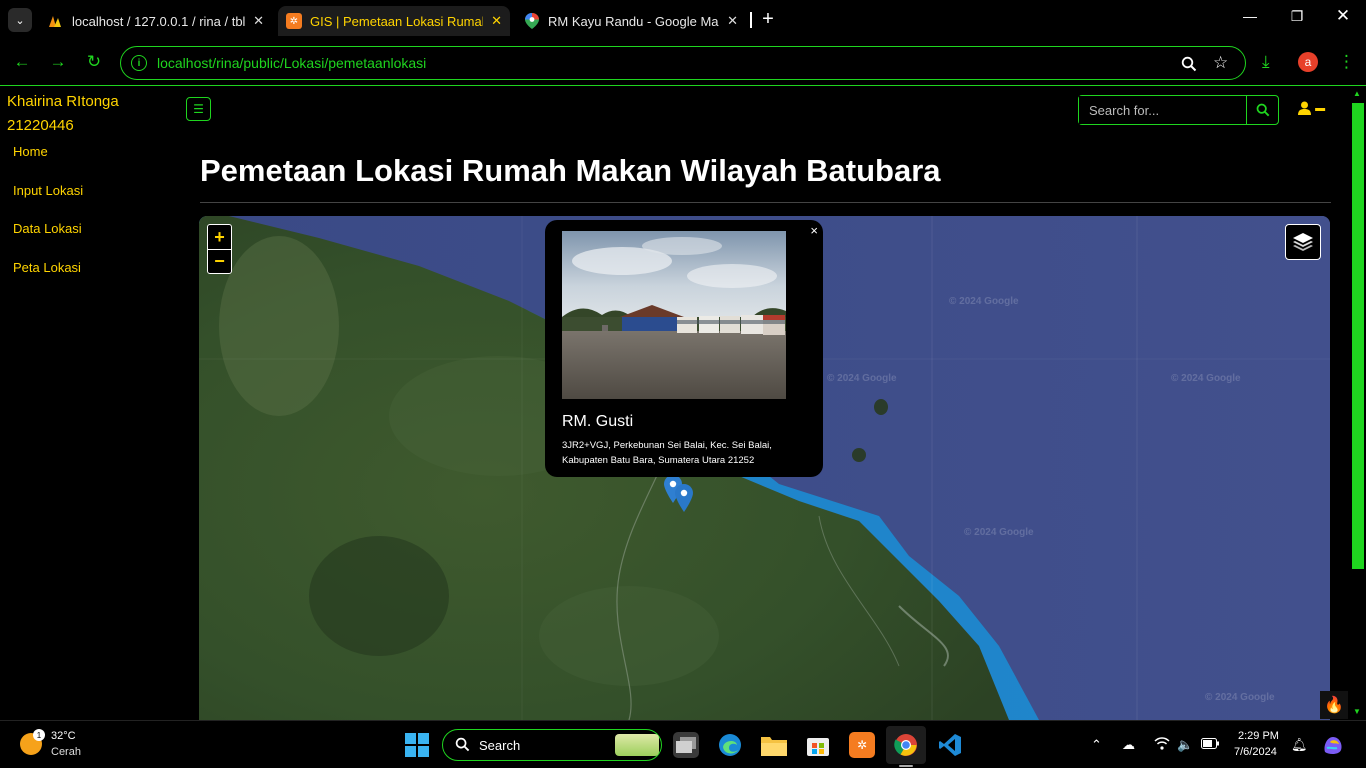 This screenshot has height=768, width=1366. What do you see at coordinates (48, 190) in the screenshot?
I see `sidebar-item-input-lokasi: Input Lokasi` at bounding box center [48, 190].